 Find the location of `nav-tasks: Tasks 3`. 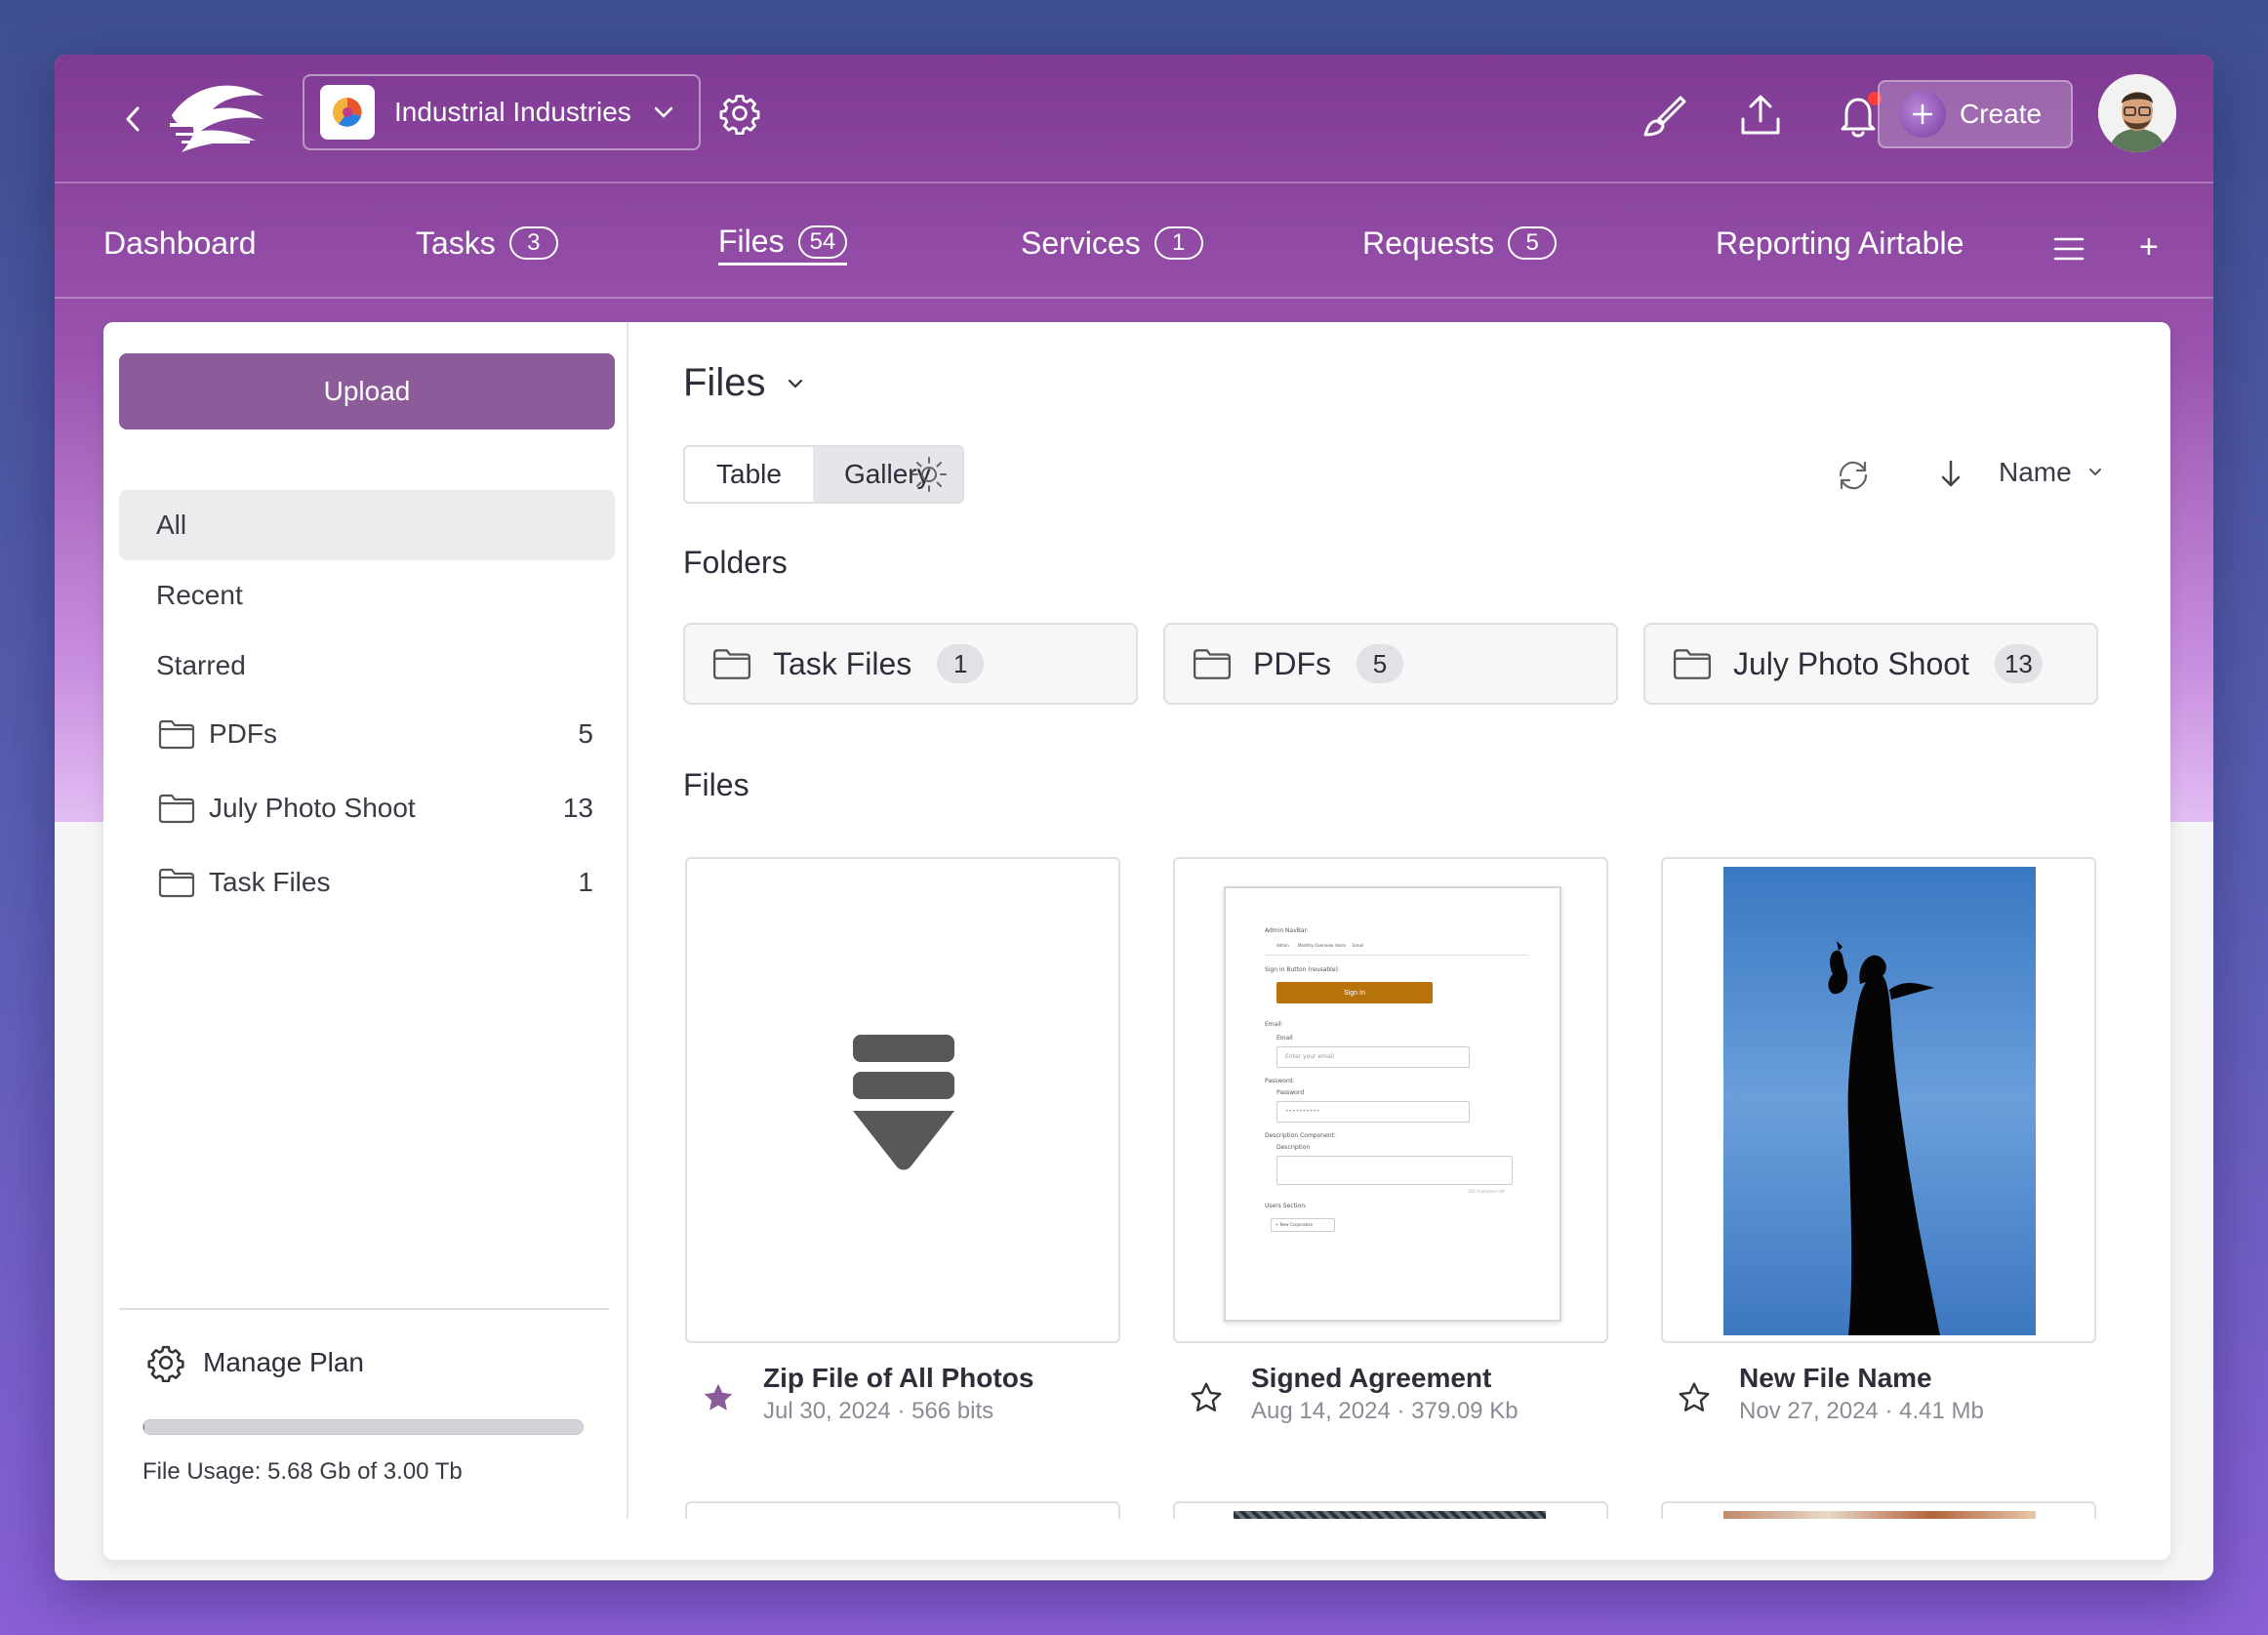

nav-tasks: Tasks 3 is located at coordinates (487, 243).